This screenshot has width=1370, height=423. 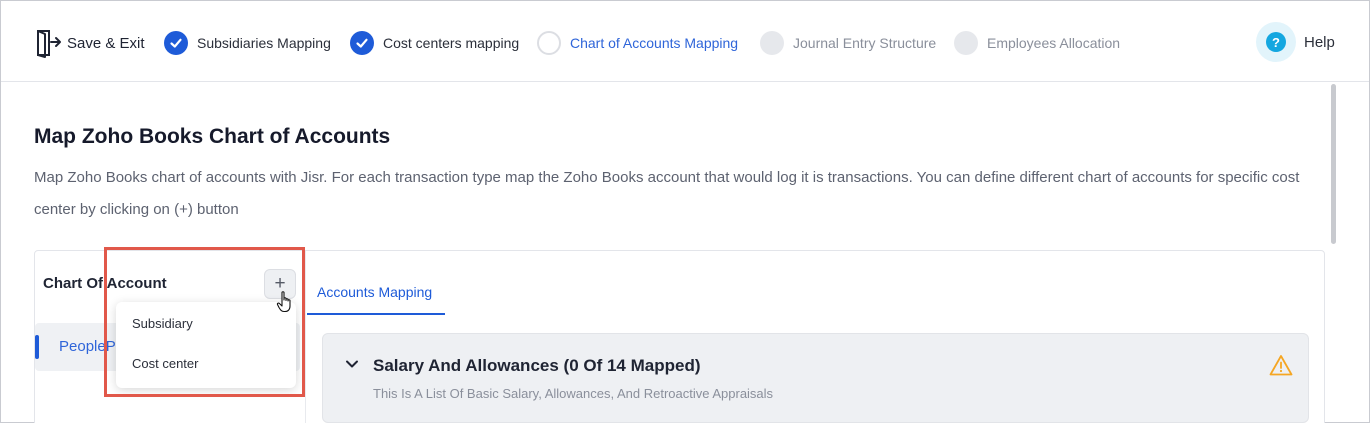 I want to click on active-indicator, so click(x=37, y=347).